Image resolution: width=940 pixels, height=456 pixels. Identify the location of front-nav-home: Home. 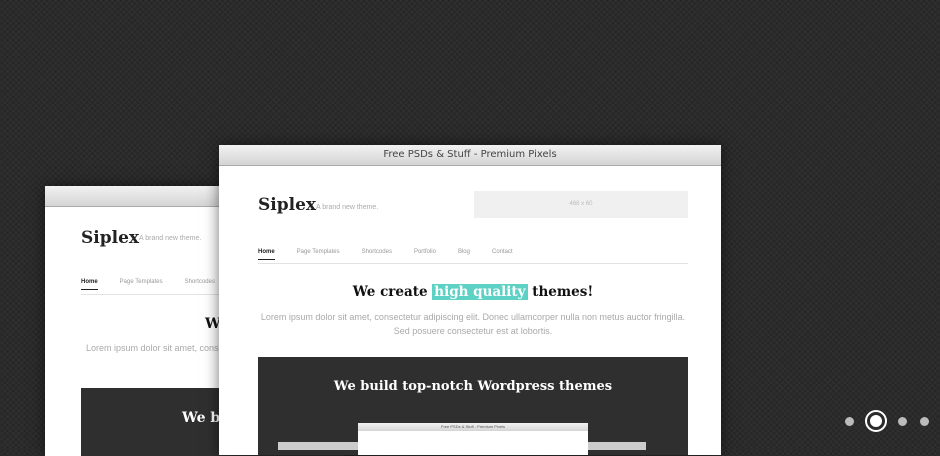
(266, 254).